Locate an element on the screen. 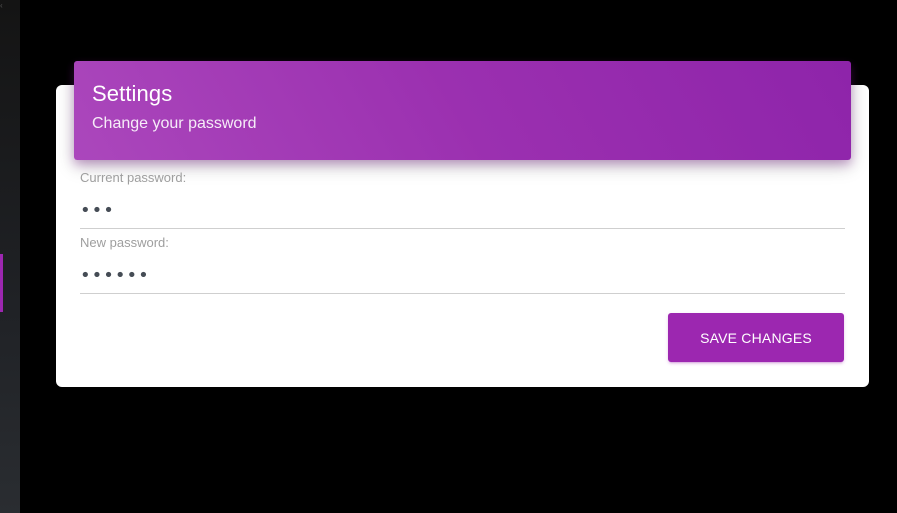  current-password-label: Current password: is located at coordinates (133, 177).